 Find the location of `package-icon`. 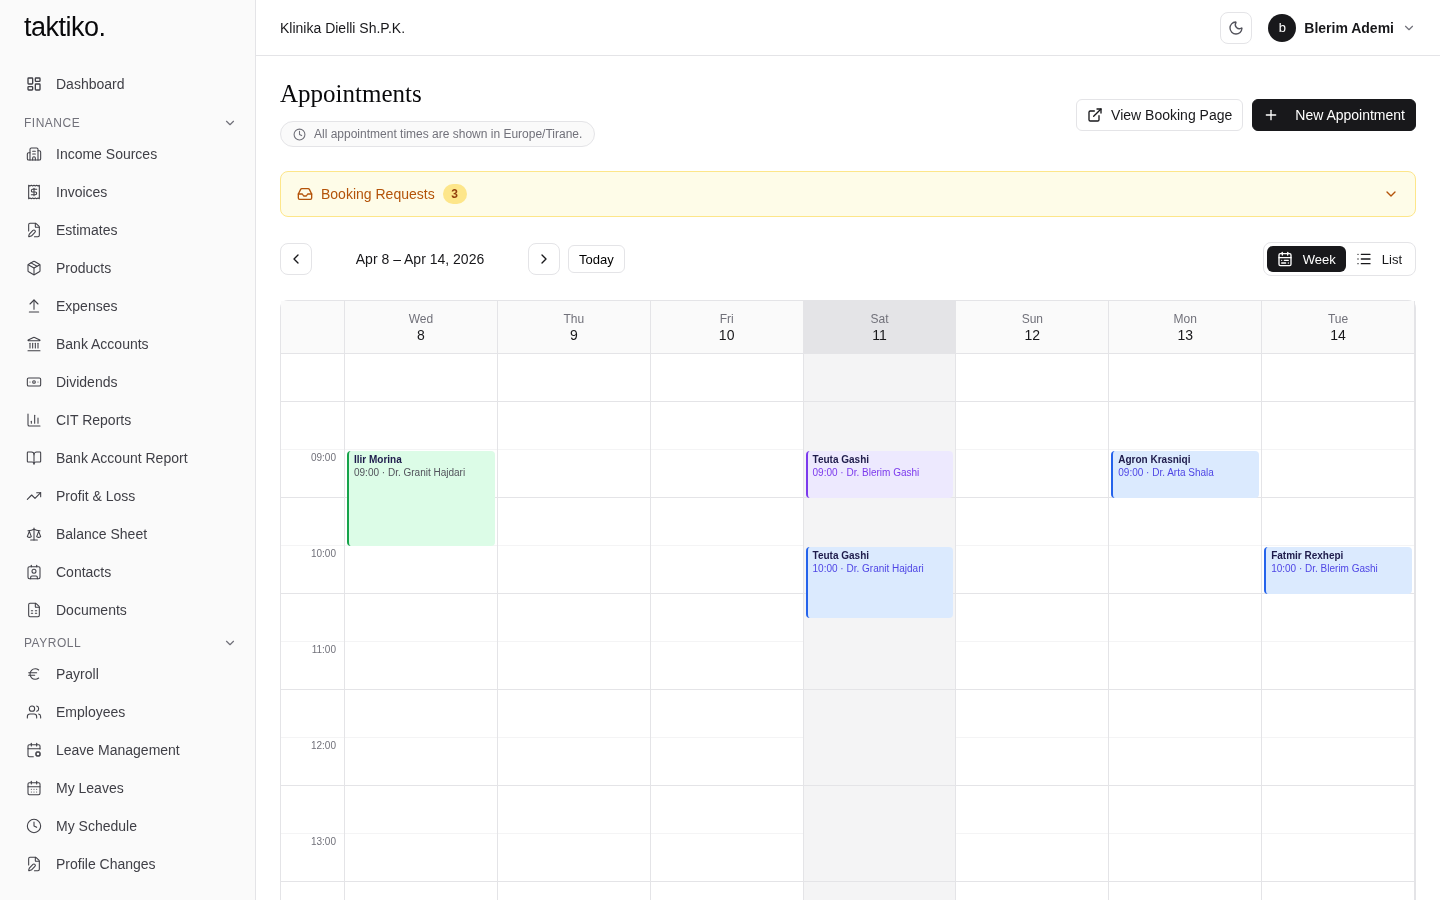

package-icon is located at coordinates (34, 268).